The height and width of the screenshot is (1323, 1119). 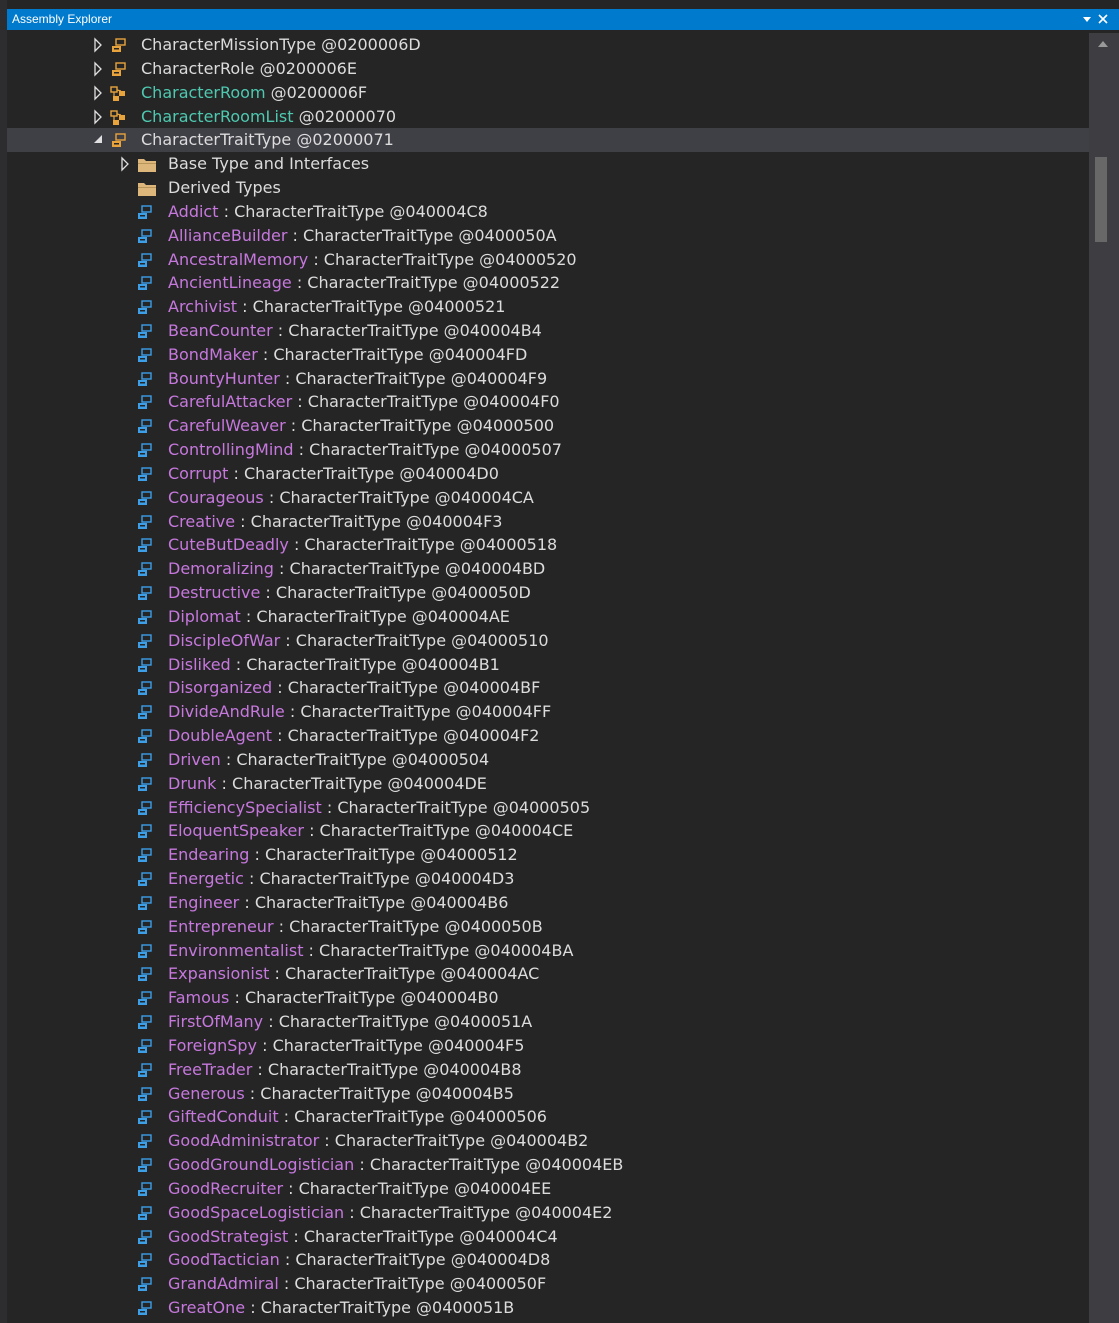 I want to click on enum-field-node: Corrupt : CharacterTraitType @040004D0, so click(x=548, y=474).